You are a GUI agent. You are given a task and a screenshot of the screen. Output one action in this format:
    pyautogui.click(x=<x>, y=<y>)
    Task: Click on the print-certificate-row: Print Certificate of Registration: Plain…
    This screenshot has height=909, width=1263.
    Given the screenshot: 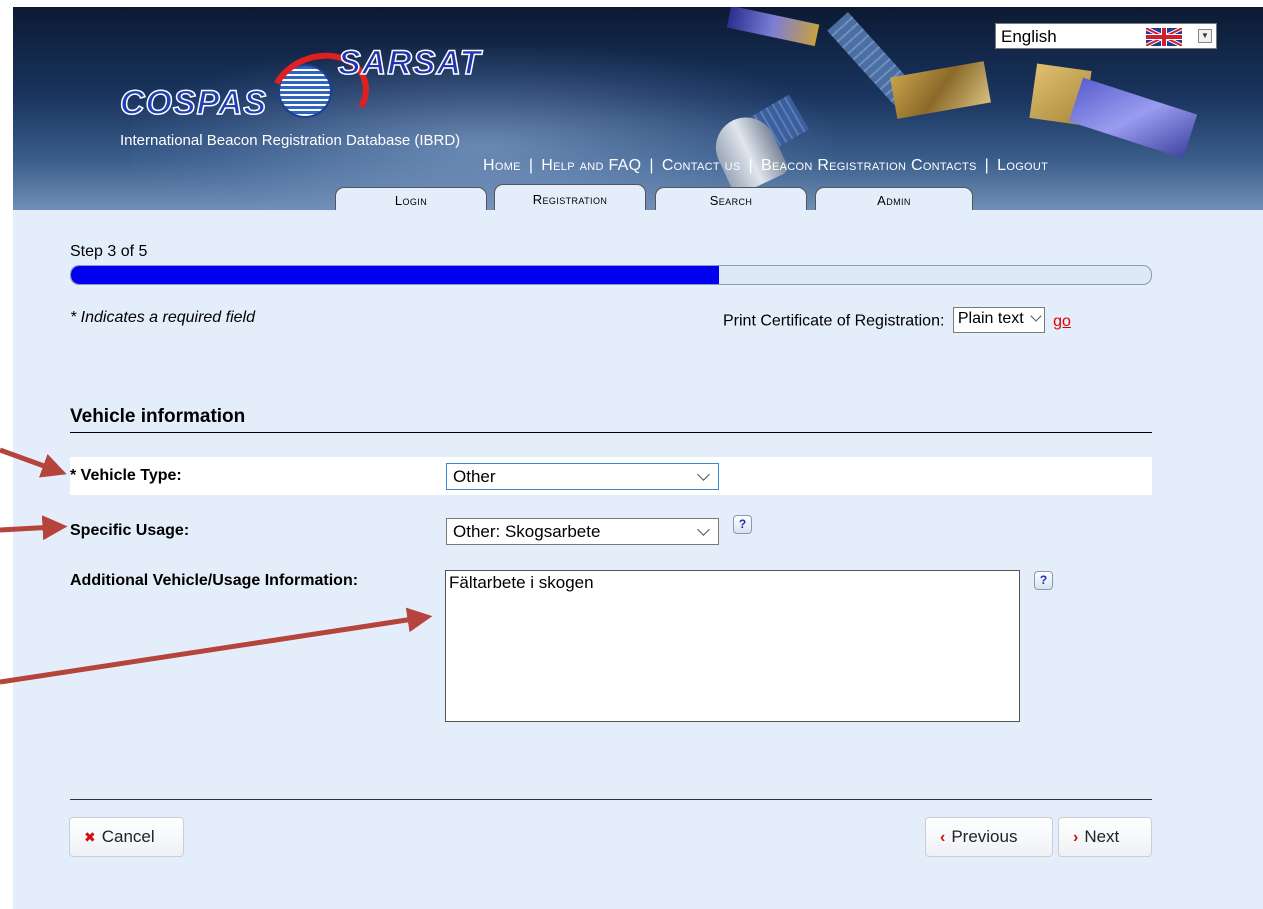 What is the action you would take?
    pyautogui.click(x=897, y=320)
    